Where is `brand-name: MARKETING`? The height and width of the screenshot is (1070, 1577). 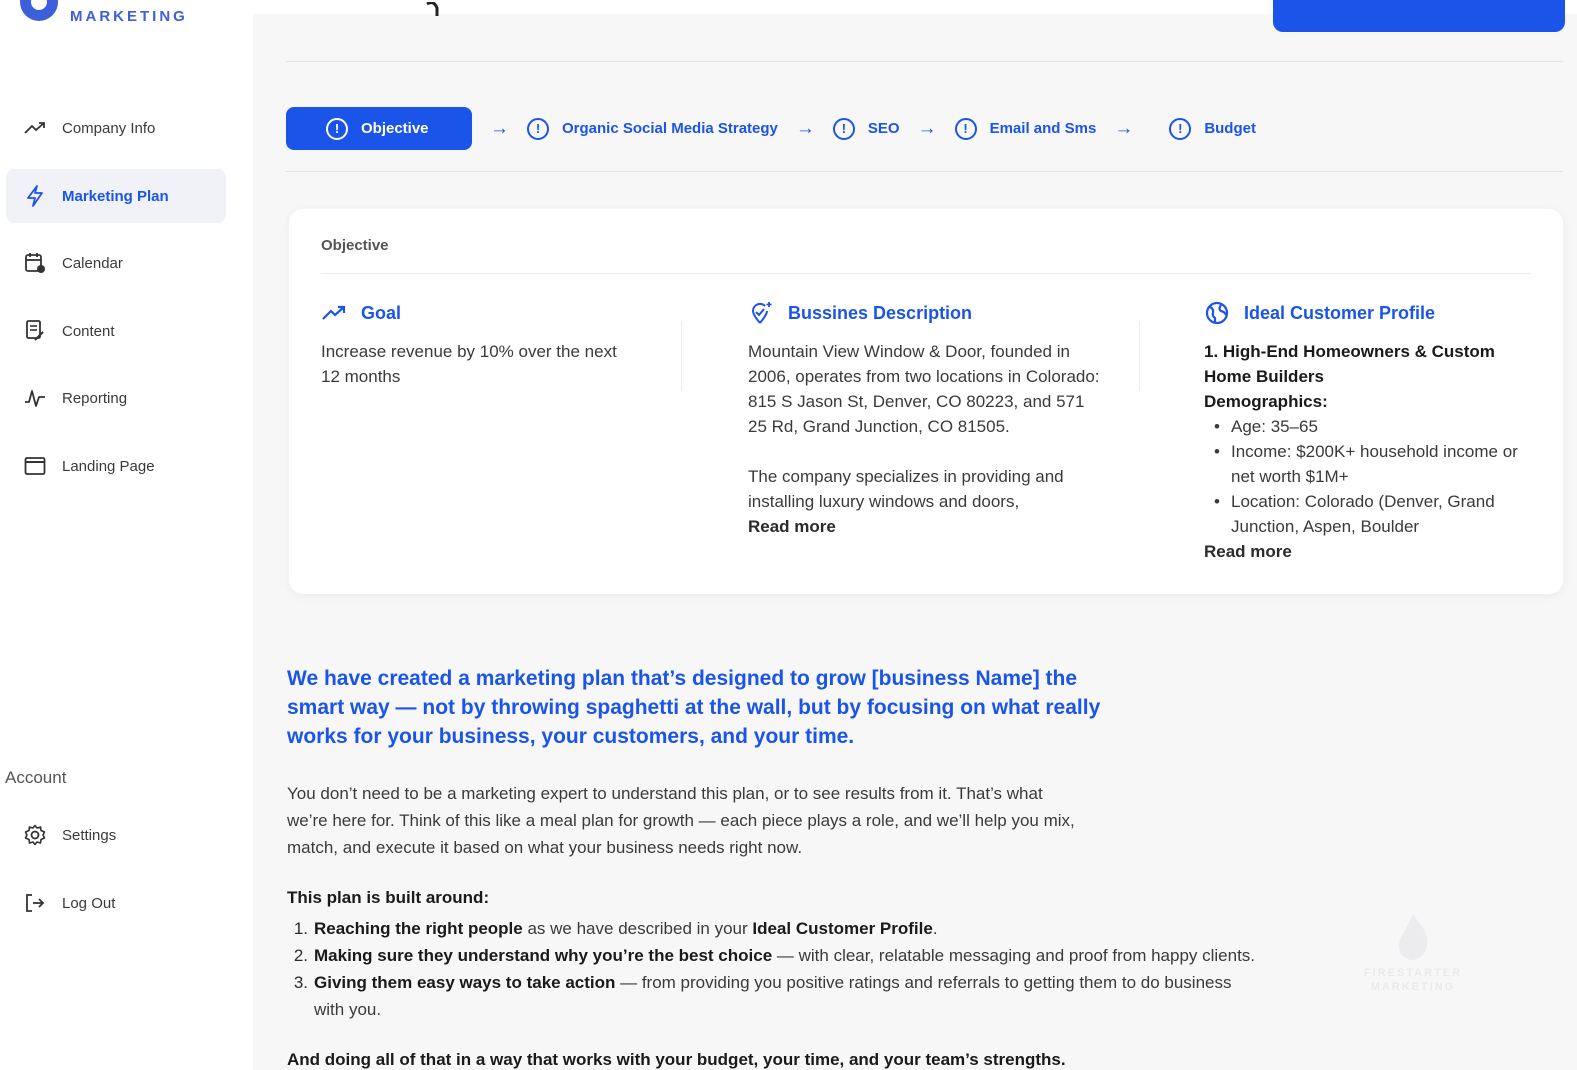
brand-name: MARKETING is located at coordinates (129, 16).